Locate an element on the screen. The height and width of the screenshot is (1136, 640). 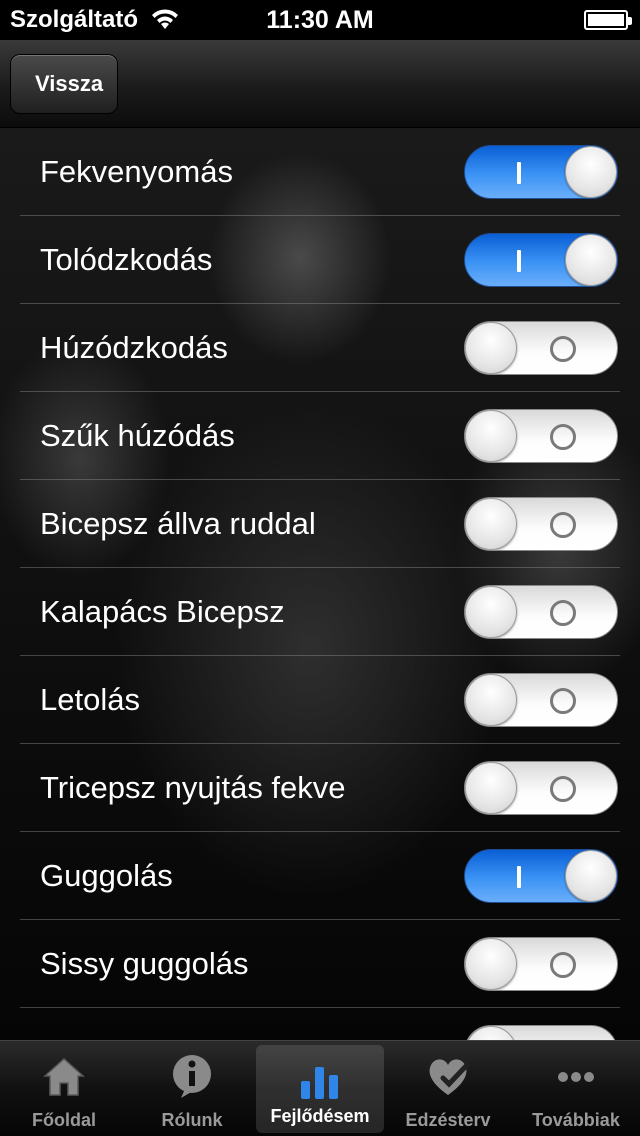
more-icon is located at coordinates (576, 1076).